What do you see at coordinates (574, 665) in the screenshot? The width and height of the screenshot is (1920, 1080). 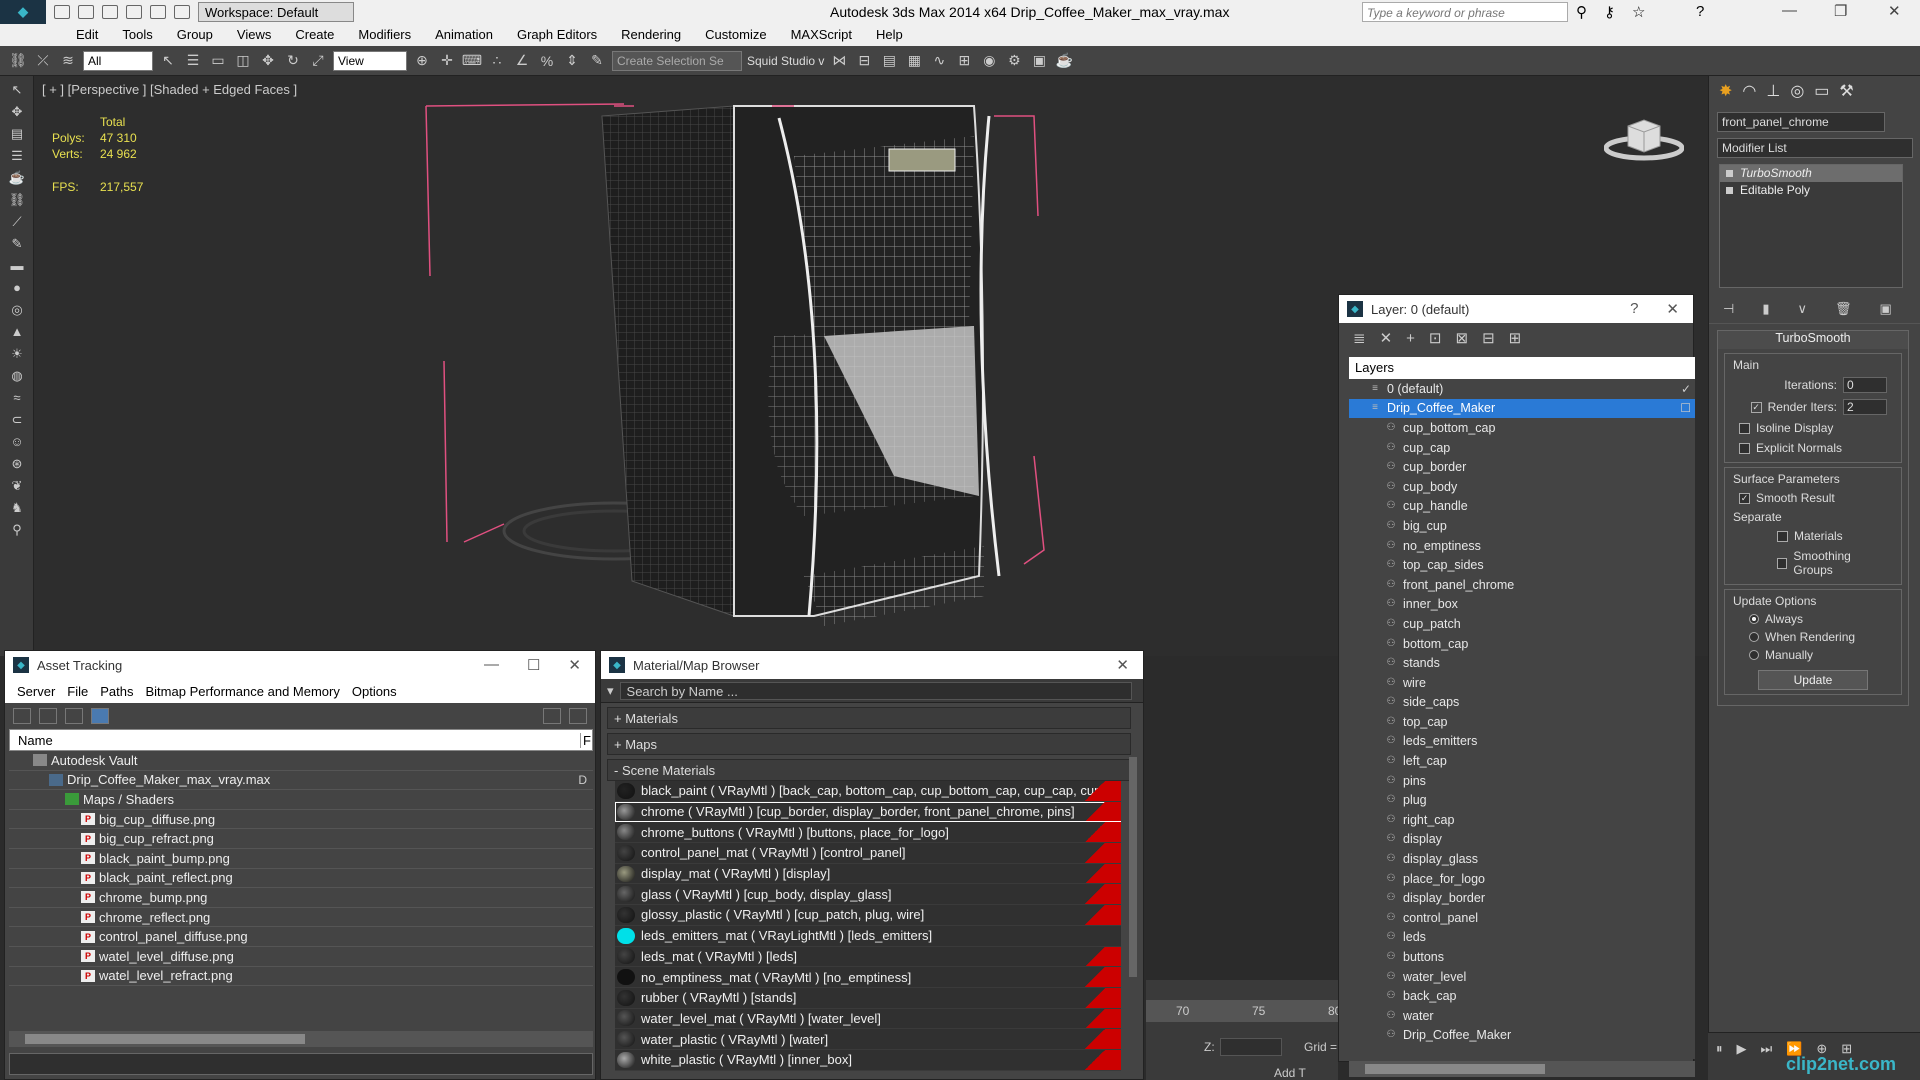 I see `close-icon: ✕` at bounding box center [574, 665].